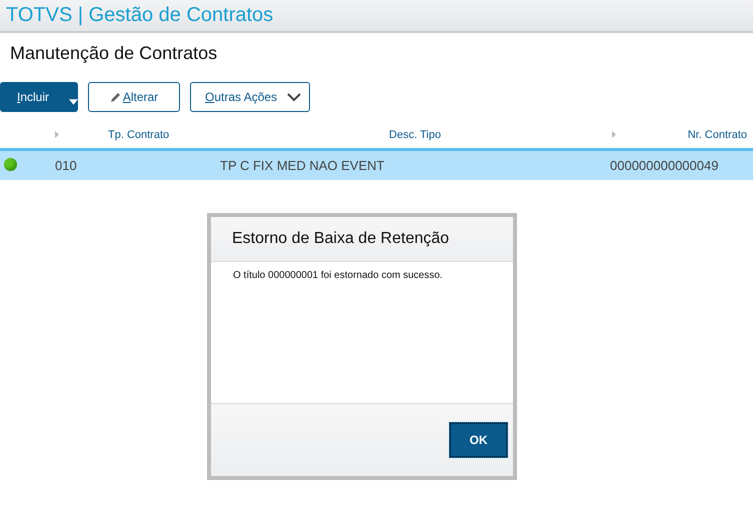 This screenshot has width=753, height=525. Describe the element at coordinates (39, 97) in the screenshot. I see `include-button: Incluir` at that location.